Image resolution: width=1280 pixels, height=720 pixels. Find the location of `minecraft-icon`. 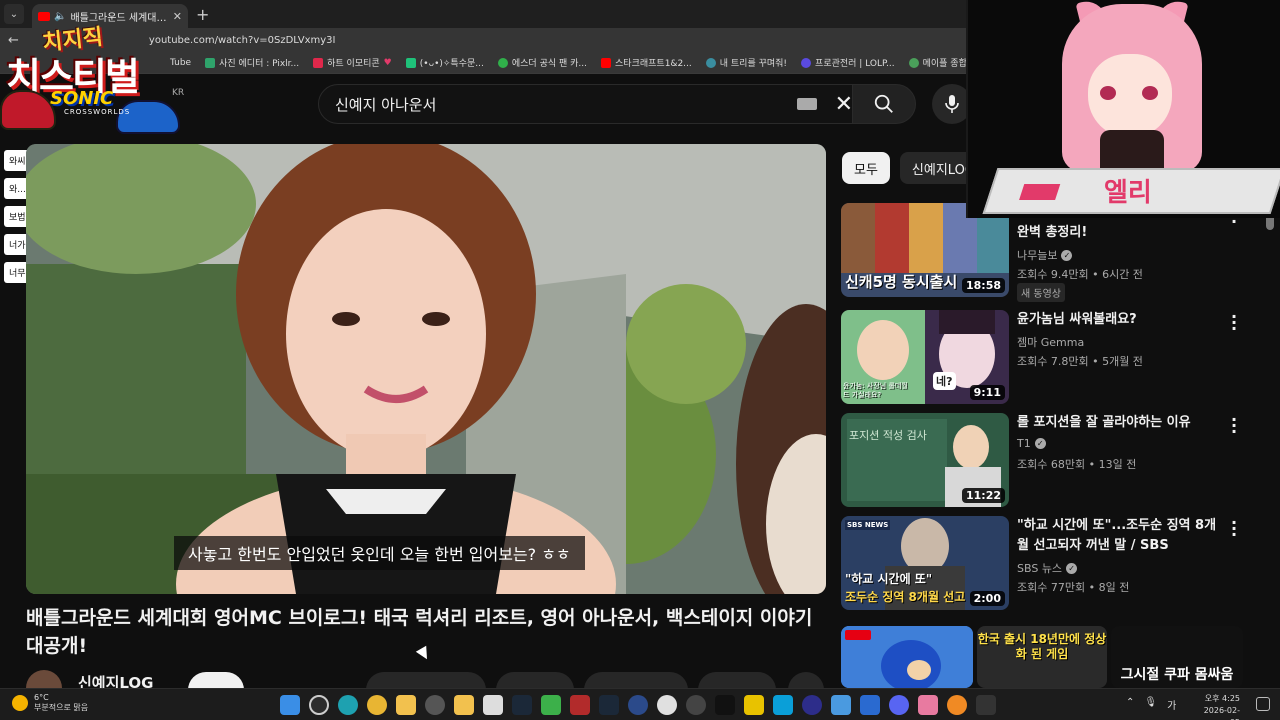

minecraft-icon is located at coordinates (551, 705).